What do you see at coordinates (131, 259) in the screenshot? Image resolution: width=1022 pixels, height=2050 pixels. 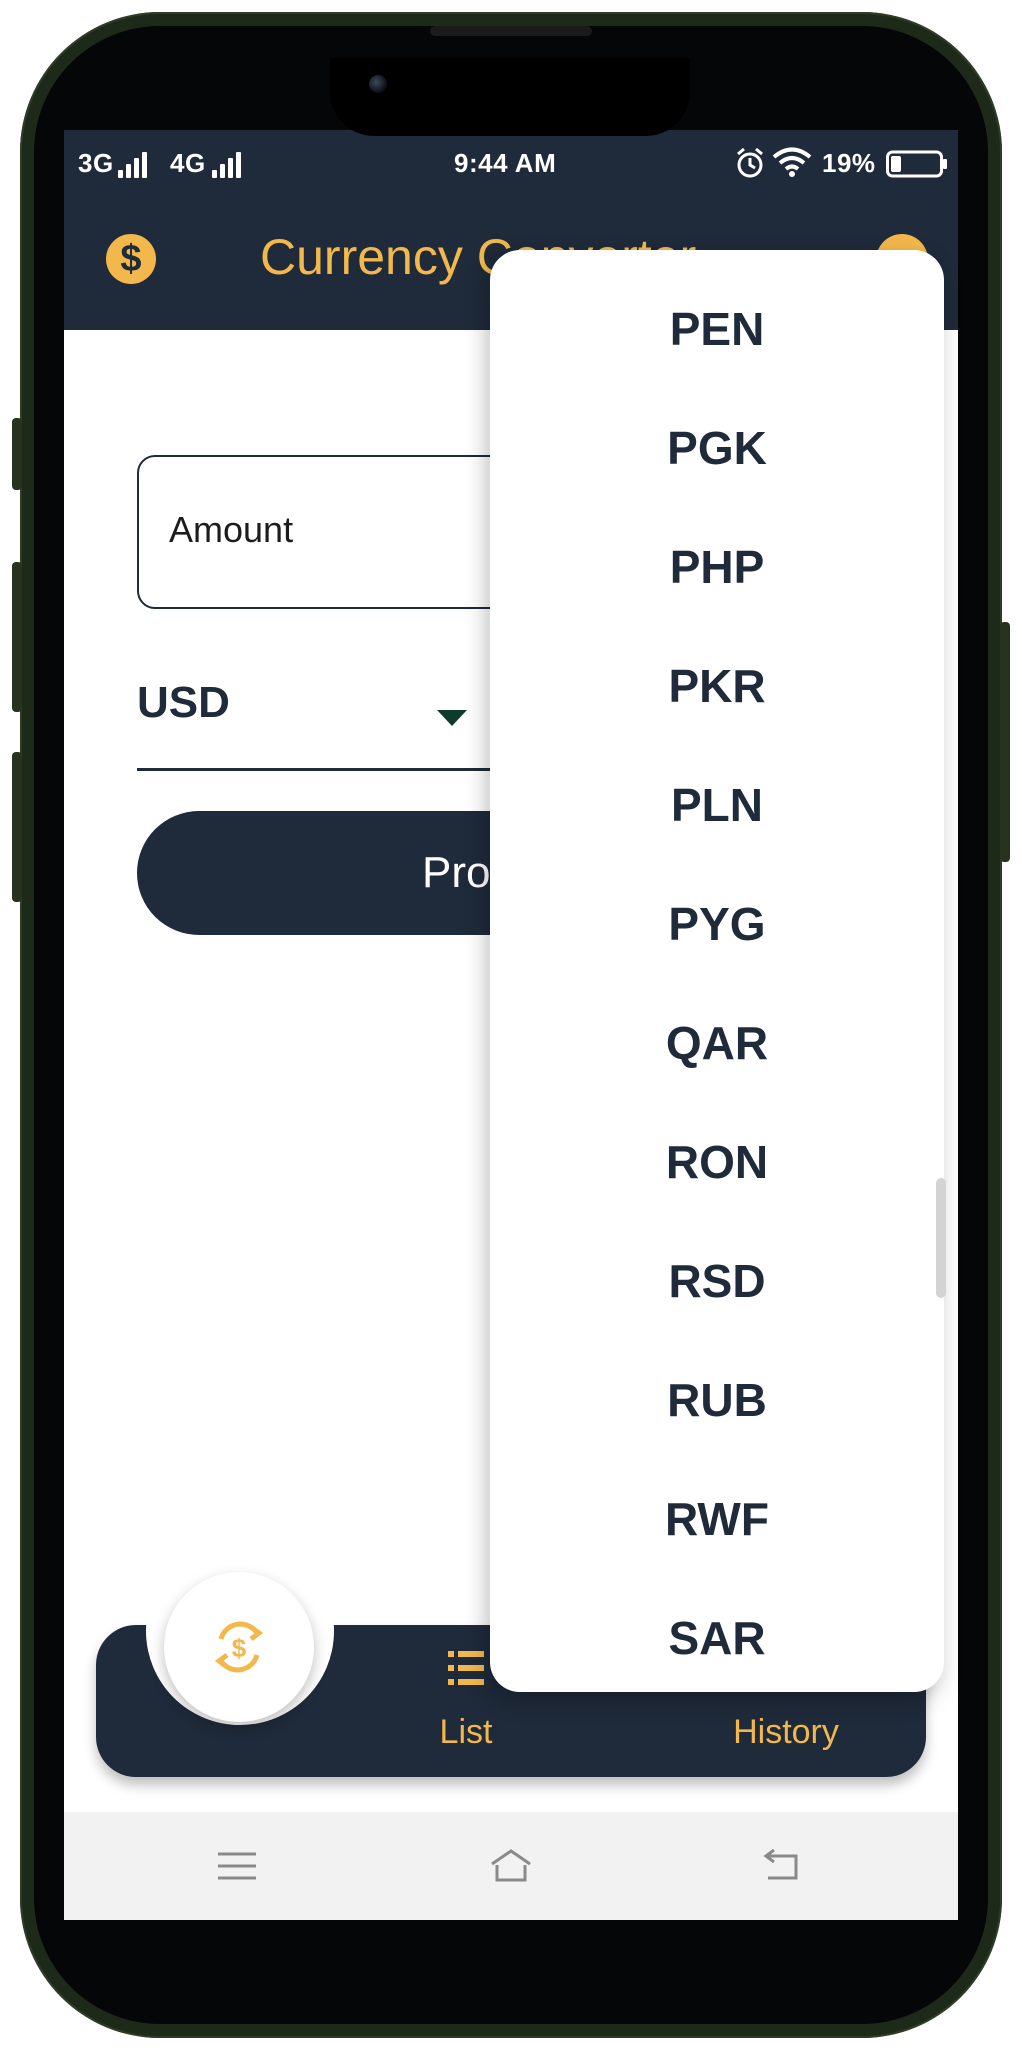 I see `dollar-coin-icon: $` at bounding box center [131, 259].